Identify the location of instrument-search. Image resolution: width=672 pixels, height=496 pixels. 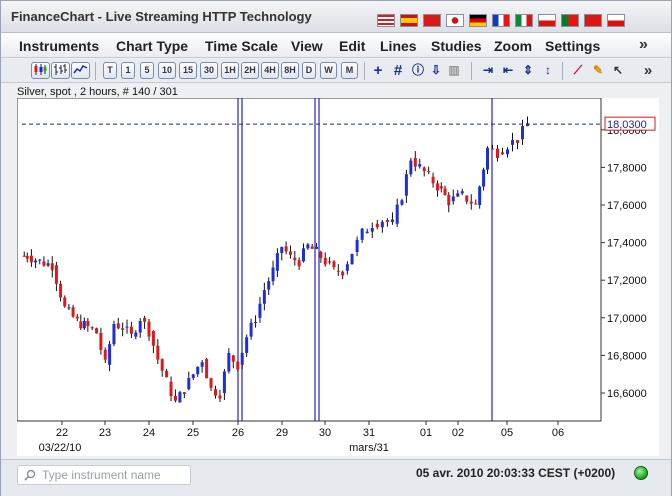
(104, 475).